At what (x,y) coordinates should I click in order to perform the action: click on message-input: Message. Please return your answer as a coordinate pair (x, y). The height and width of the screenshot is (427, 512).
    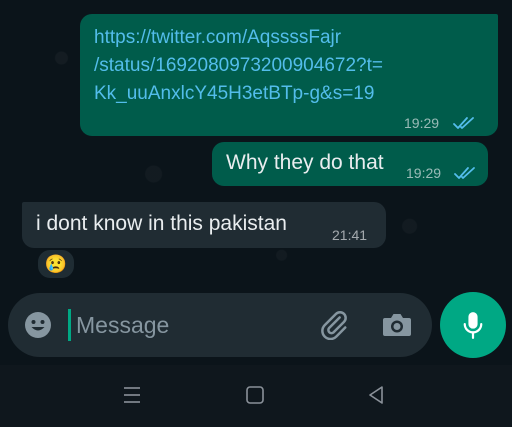
    Looking at the image, I should click on (122, 325).